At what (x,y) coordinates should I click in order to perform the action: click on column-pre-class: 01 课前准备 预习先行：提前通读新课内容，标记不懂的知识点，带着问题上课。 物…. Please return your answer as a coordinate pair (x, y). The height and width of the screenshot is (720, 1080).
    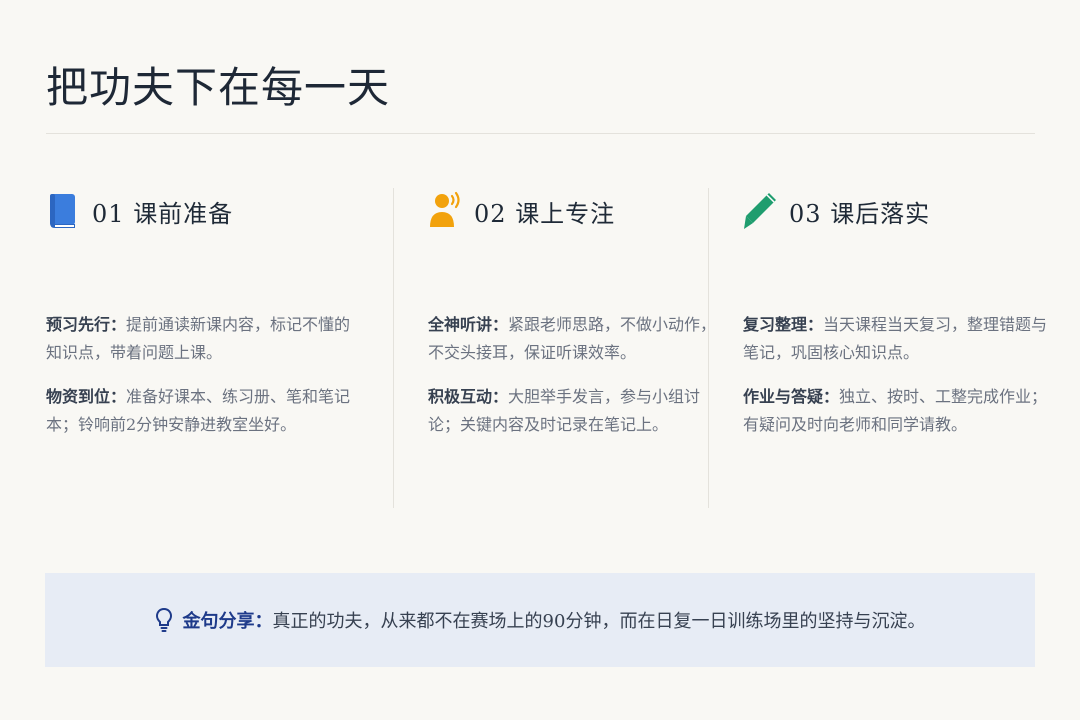
    Looking at the image, I should click on (198, 348).